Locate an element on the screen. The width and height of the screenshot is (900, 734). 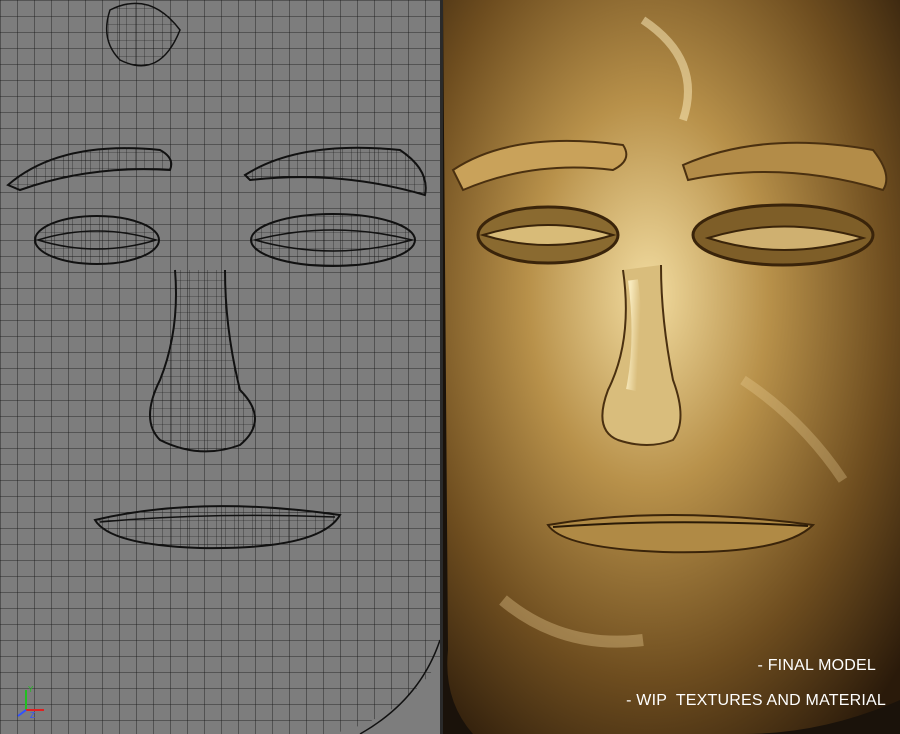
axis-z-label: Z is located at coordinates (32, 715).